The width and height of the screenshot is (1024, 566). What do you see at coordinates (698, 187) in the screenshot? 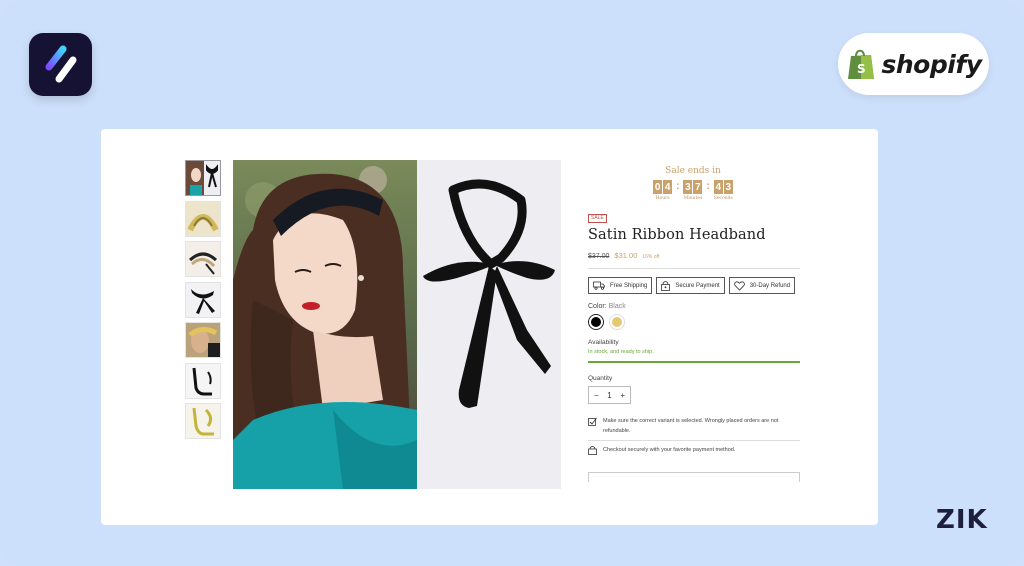
I see `timer-digit: 7` at bounding box center [698, 187].